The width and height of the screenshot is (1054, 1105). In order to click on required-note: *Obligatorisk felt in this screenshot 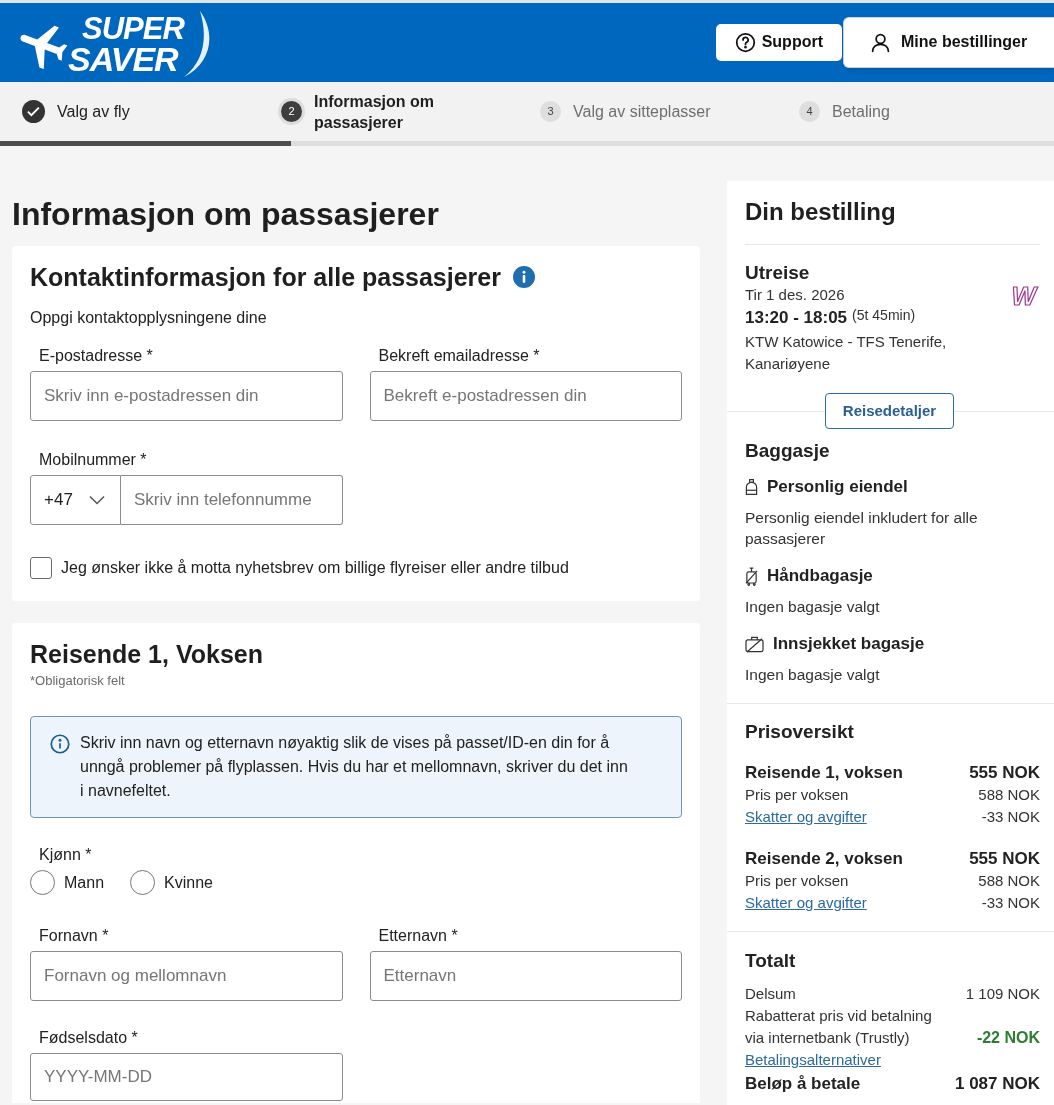, I will do `click(78, 681)`.